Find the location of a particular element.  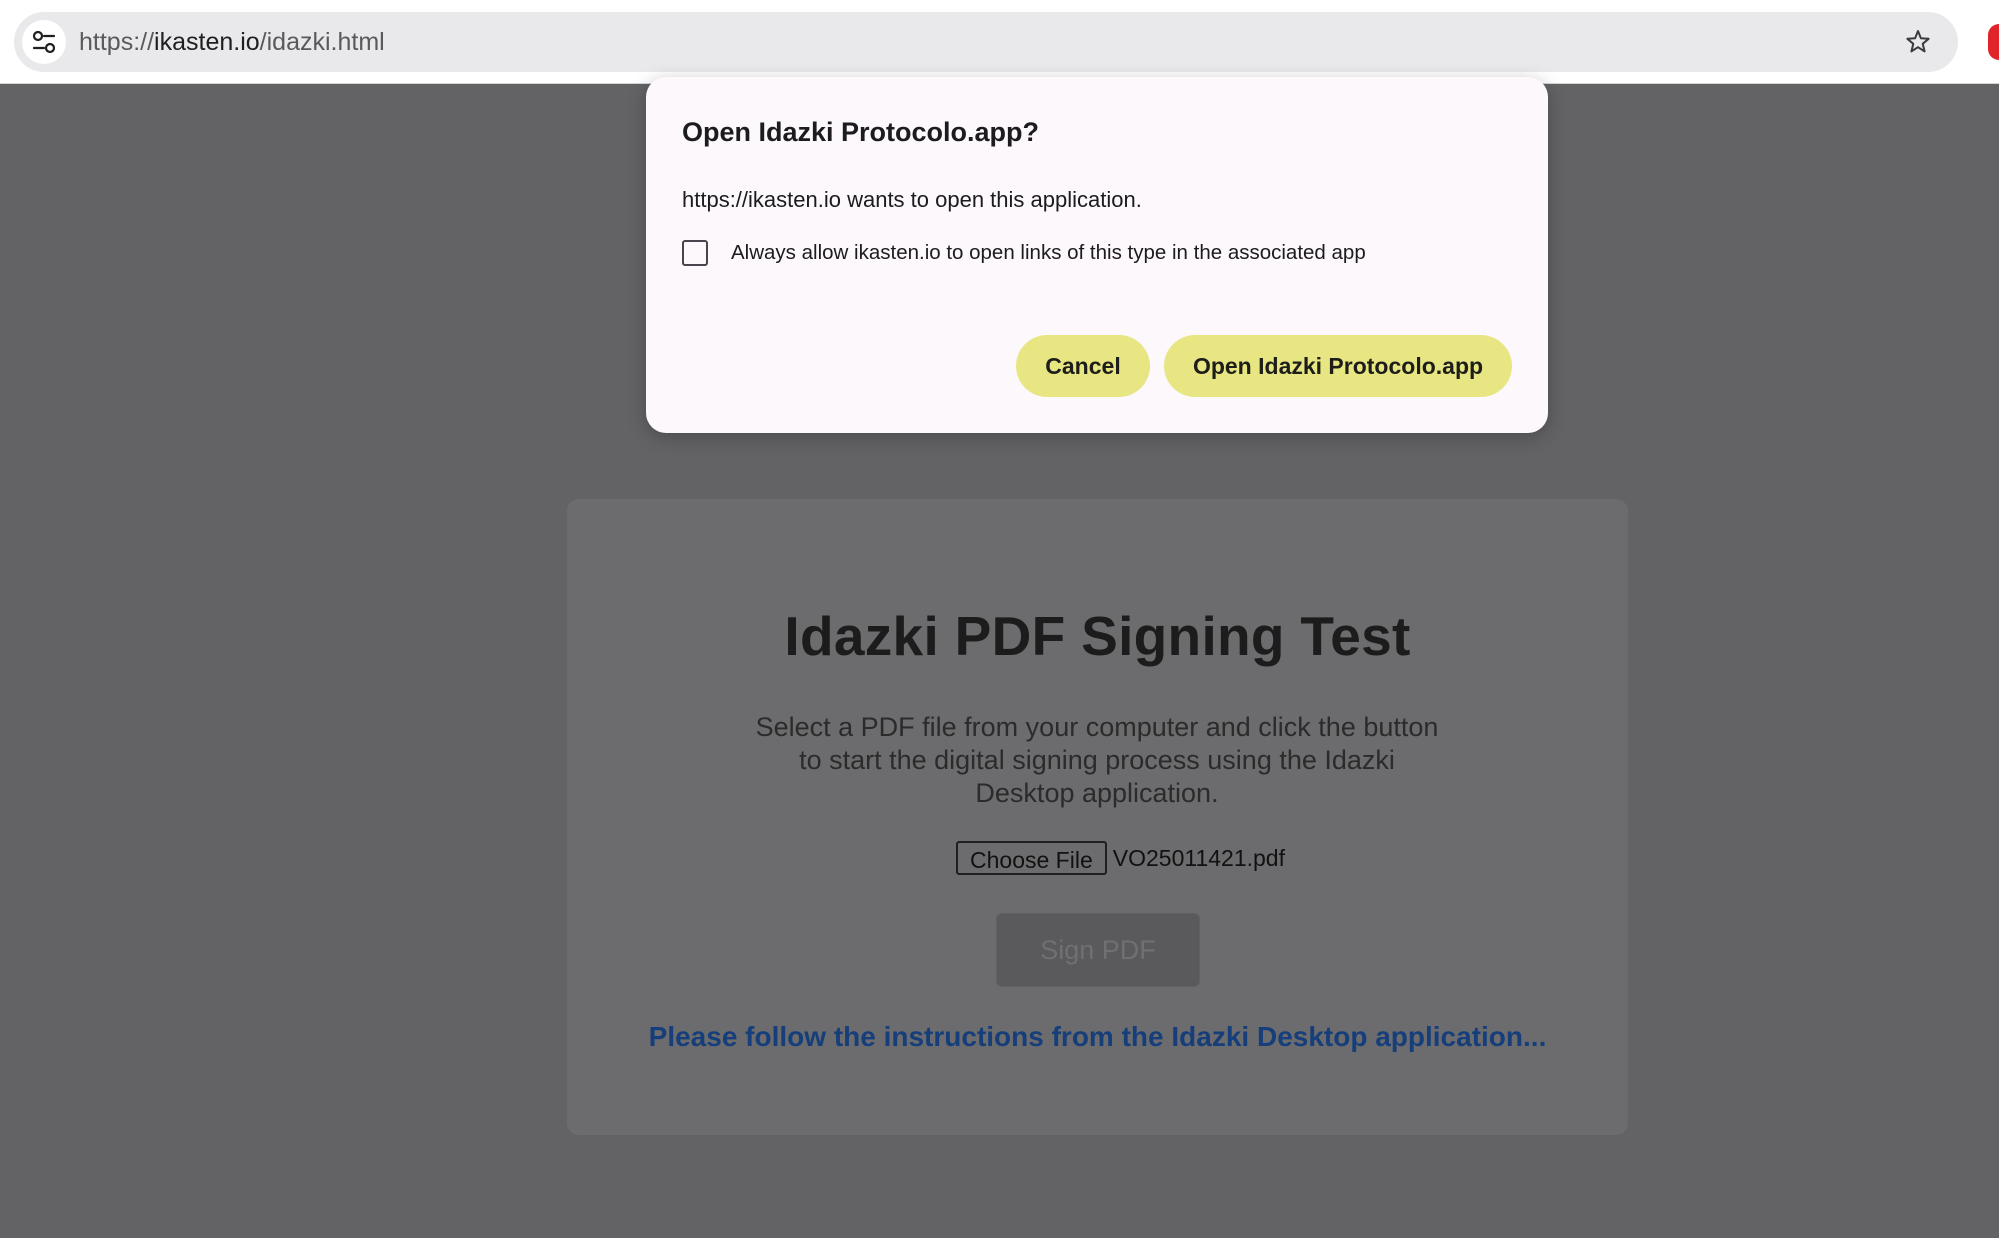

cancel-button: Cancel is located at coordinates (1083, 366).